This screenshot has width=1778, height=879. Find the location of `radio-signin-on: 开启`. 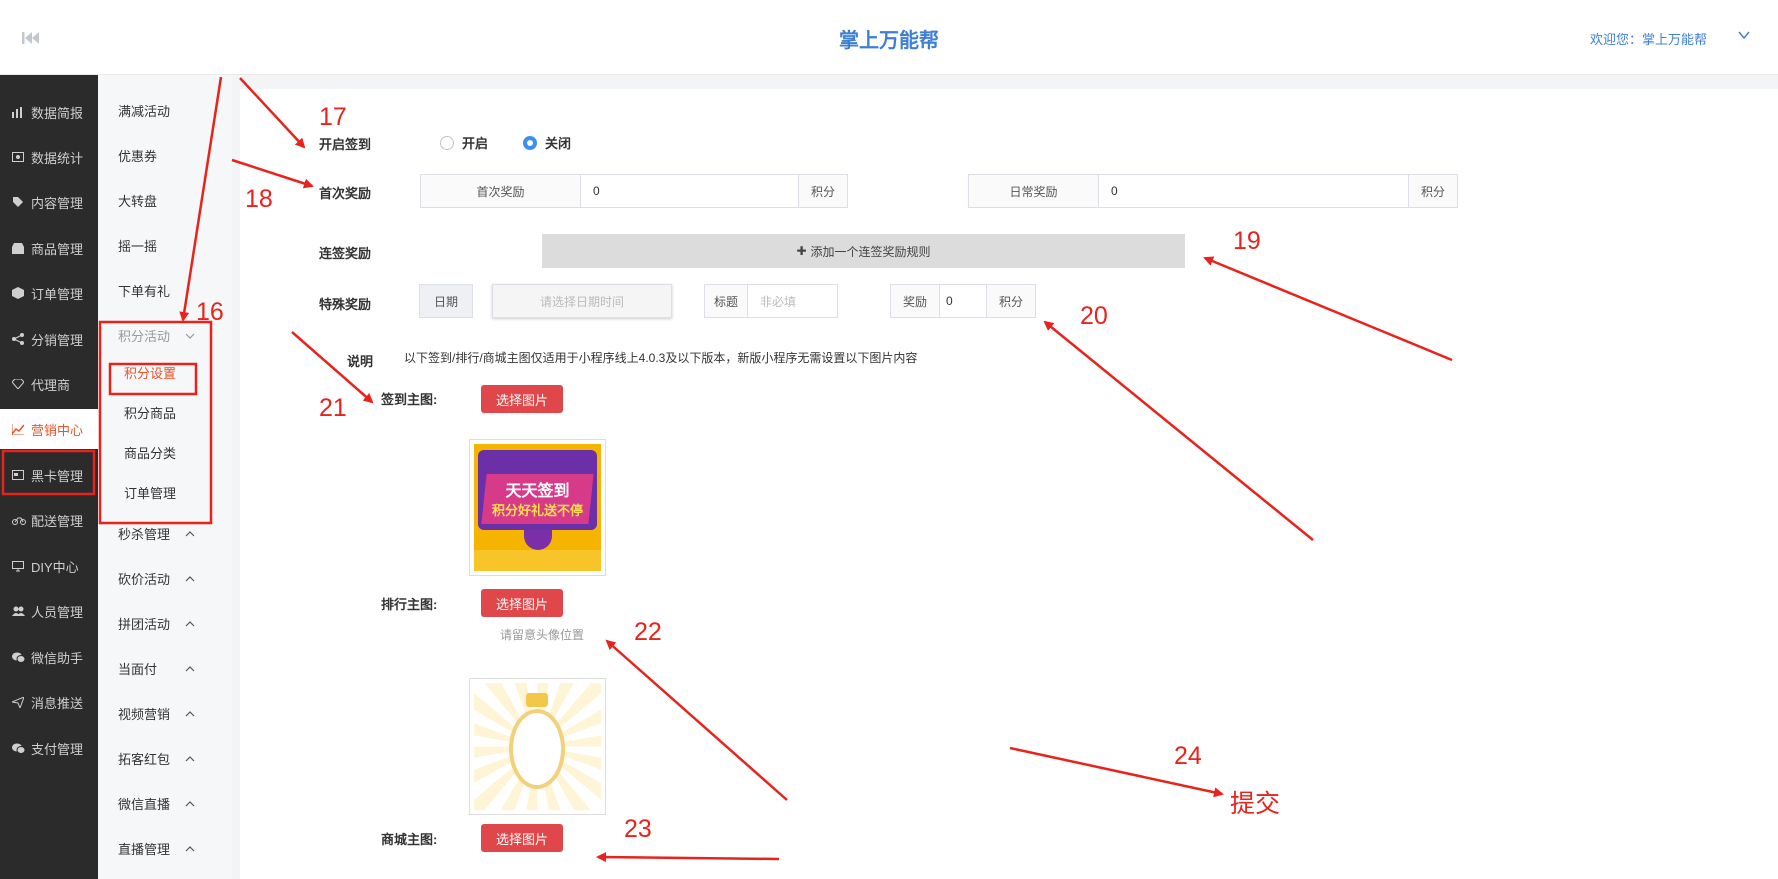

radio-signin-on: 开启 is located at coordinates (464, 142).